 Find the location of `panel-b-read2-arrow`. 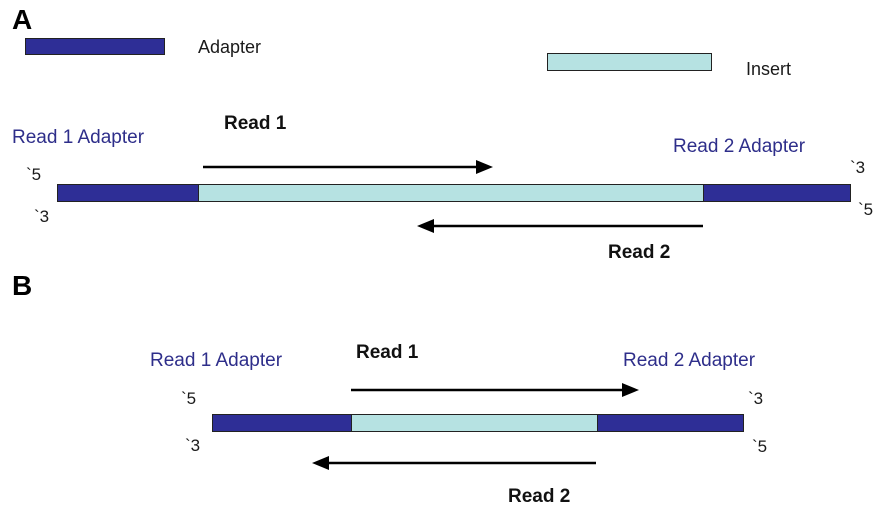

panel-b-read2-arrow is located at coordinates (454, 463).